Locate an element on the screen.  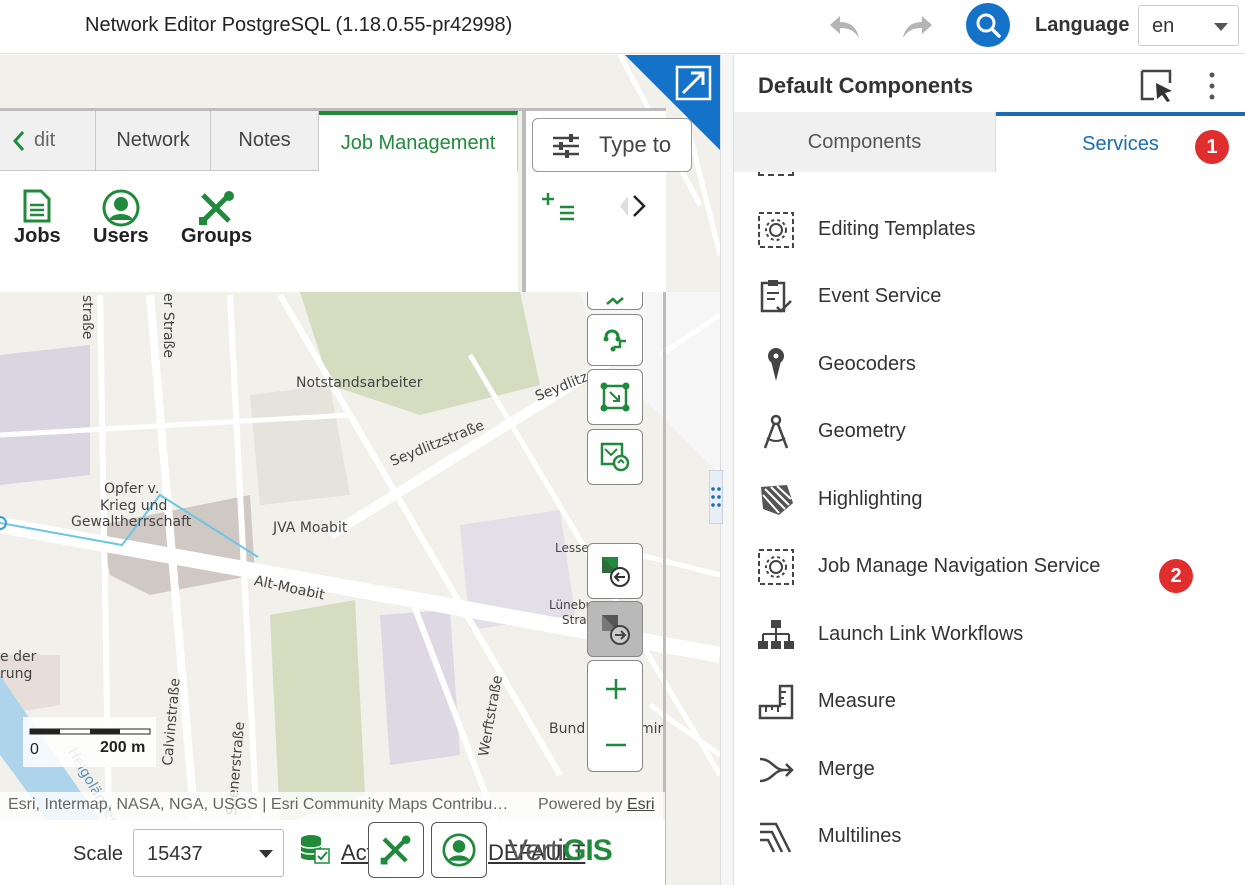
tab-label: Job Management is located at coordinates (418, 142).